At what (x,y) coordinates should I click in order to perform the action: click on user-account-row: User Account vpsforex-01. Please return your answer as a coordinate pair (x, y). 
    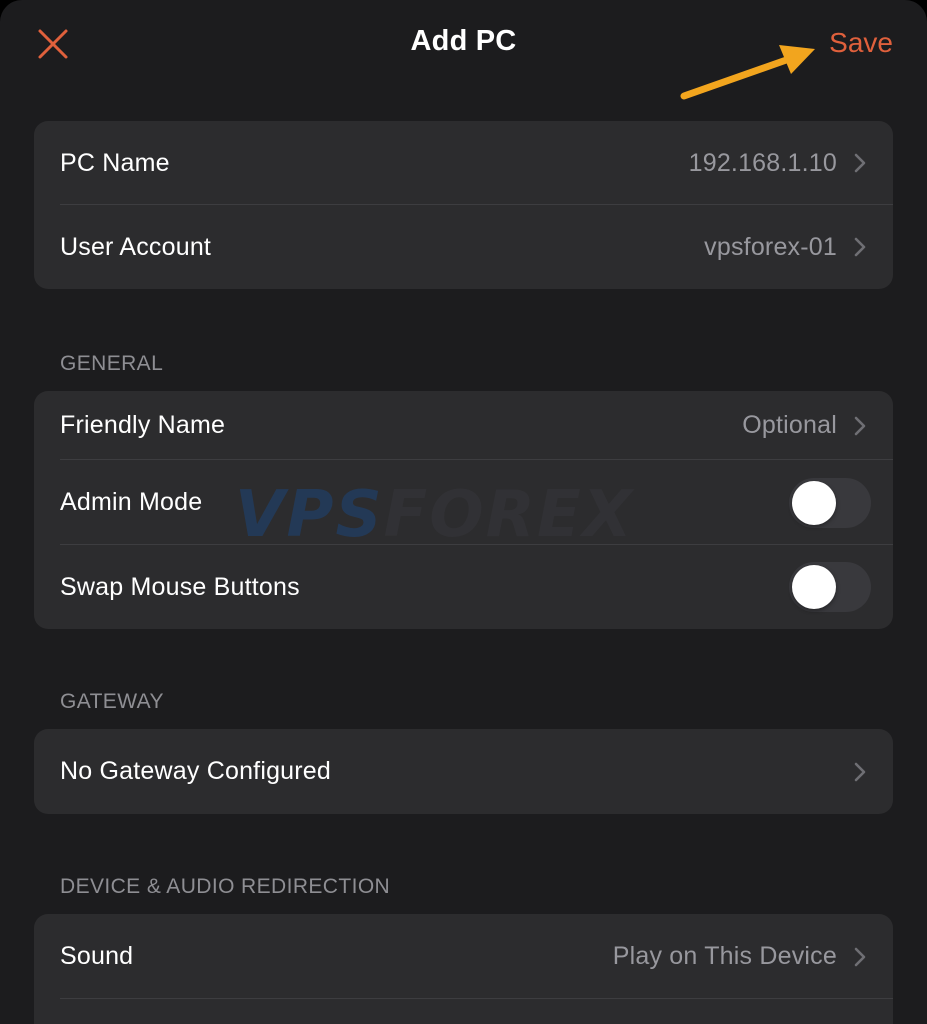
    Looking at the image, I should click on (463, 247).